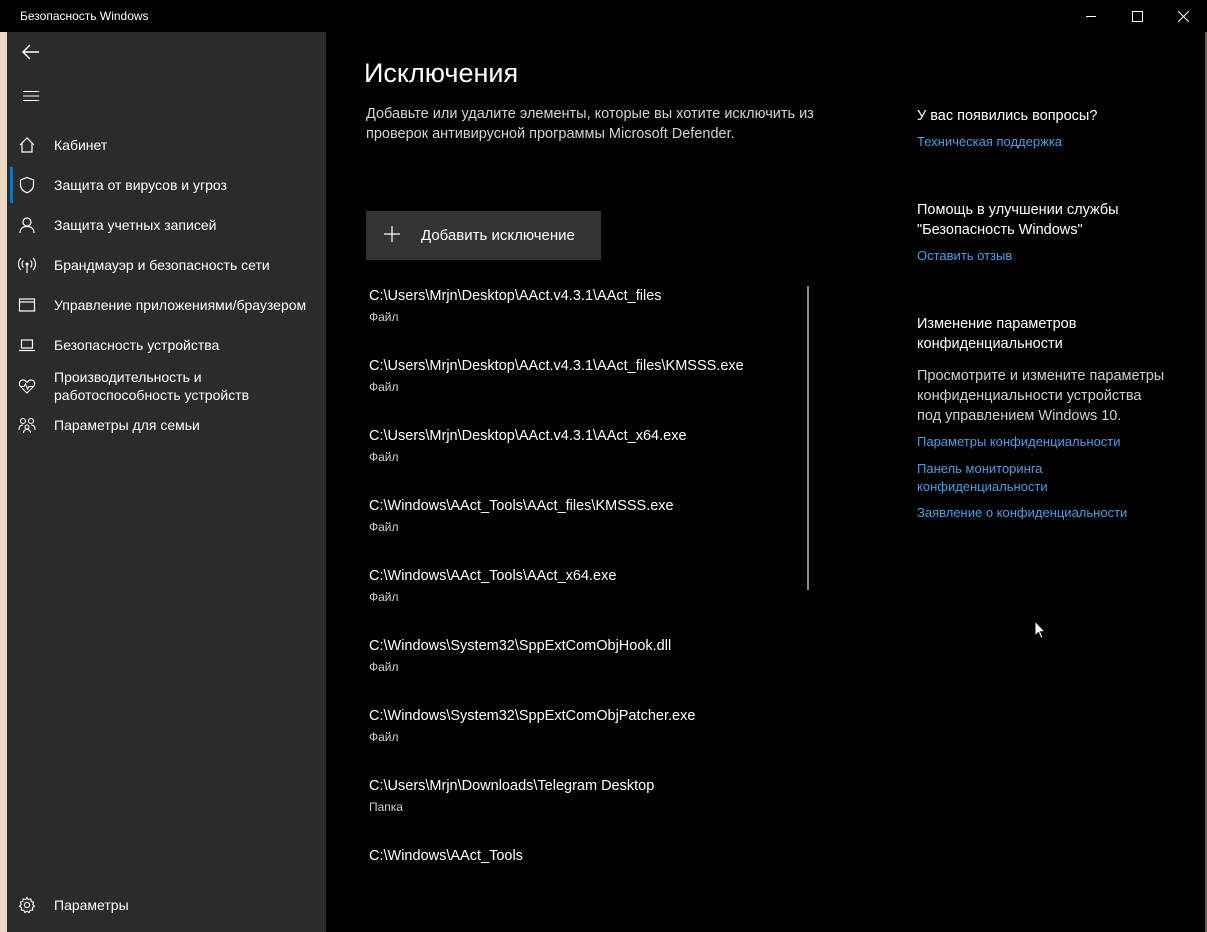 The image size is (1207, 932). I want to click on exclusion-path: C:\Windows\System32\SppExtComObjHook.dll, so click(520, 646).